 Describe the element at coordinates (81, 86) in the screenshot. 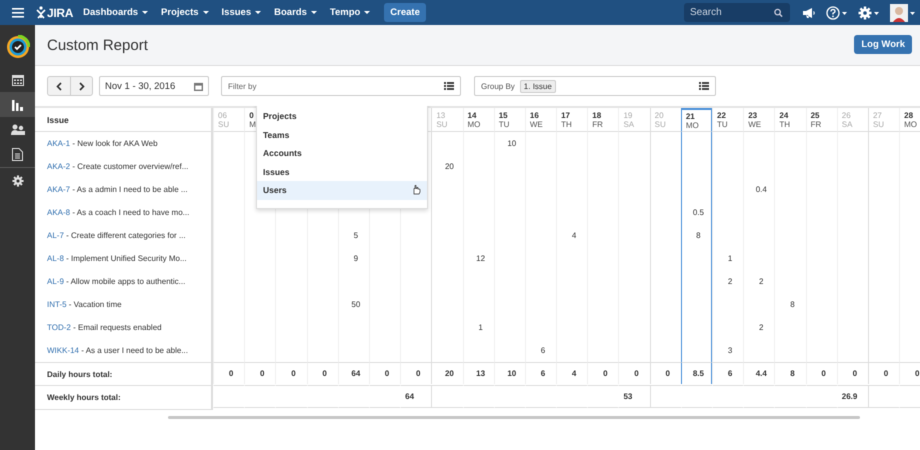

I see `chevron-right-icon` at that location.